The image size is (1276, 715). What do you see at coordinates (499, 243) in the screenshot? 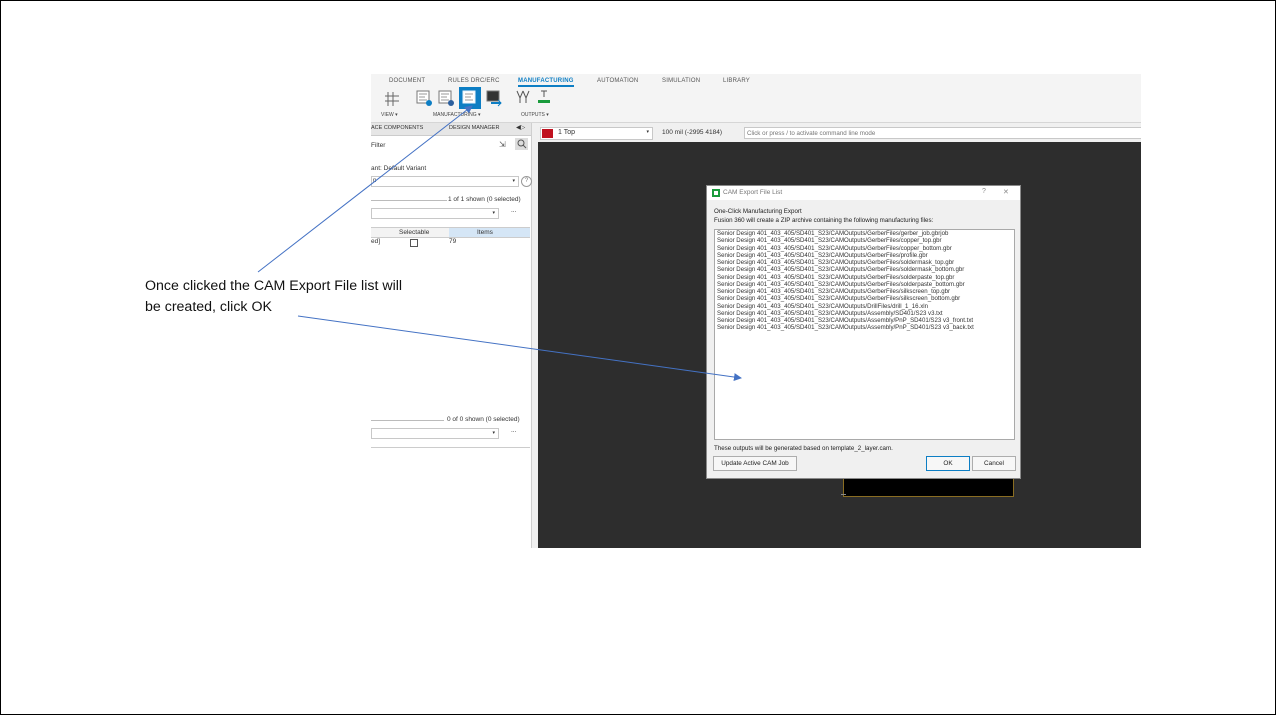
I see `annotation-arrows` at bounding box center [499, 243].